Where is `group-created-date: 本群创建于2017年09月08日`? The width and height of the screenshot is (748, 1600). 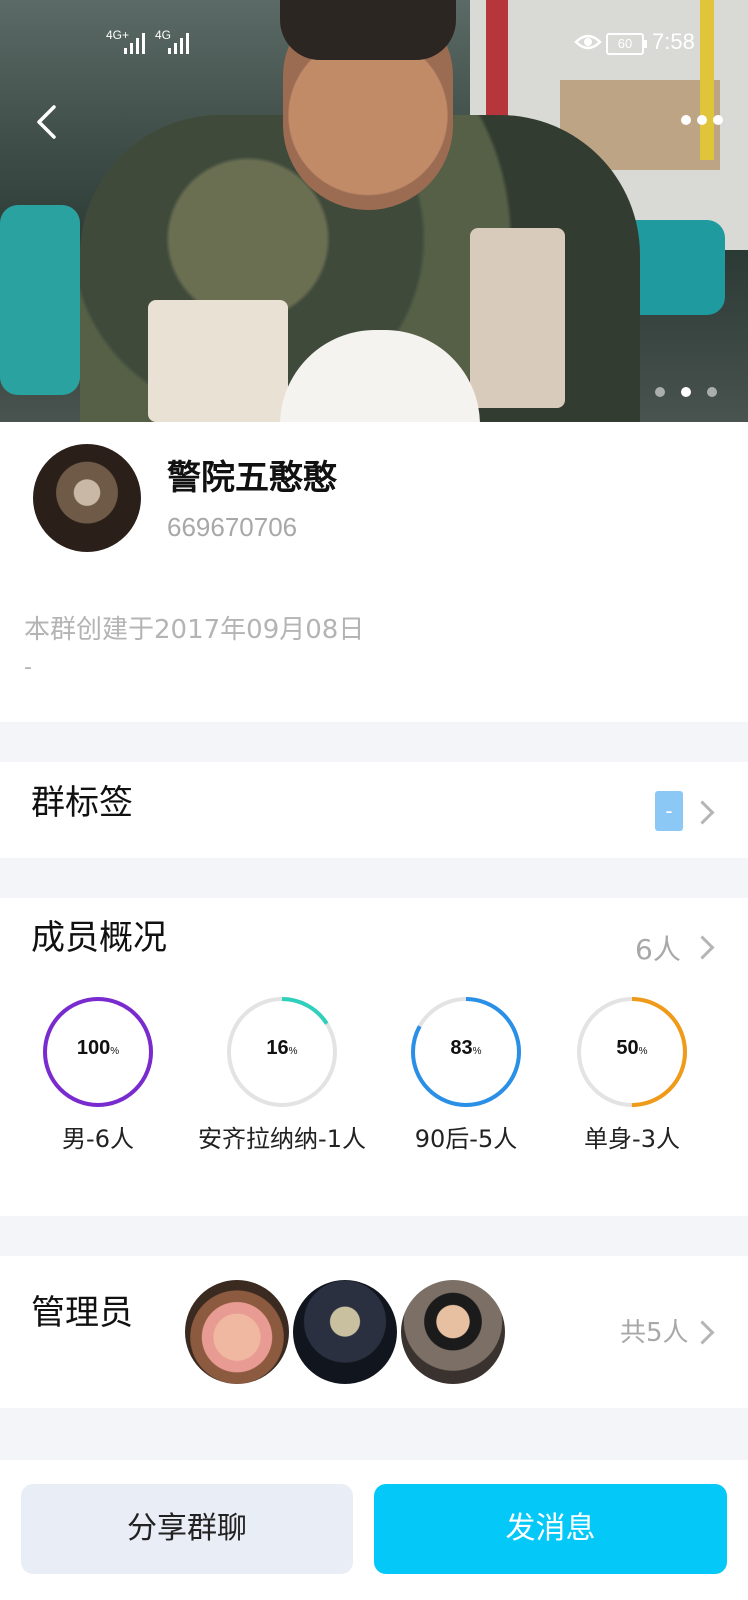
group-created-date: 本群创建于2017年09月08日 is located at coordinates (194, 630).